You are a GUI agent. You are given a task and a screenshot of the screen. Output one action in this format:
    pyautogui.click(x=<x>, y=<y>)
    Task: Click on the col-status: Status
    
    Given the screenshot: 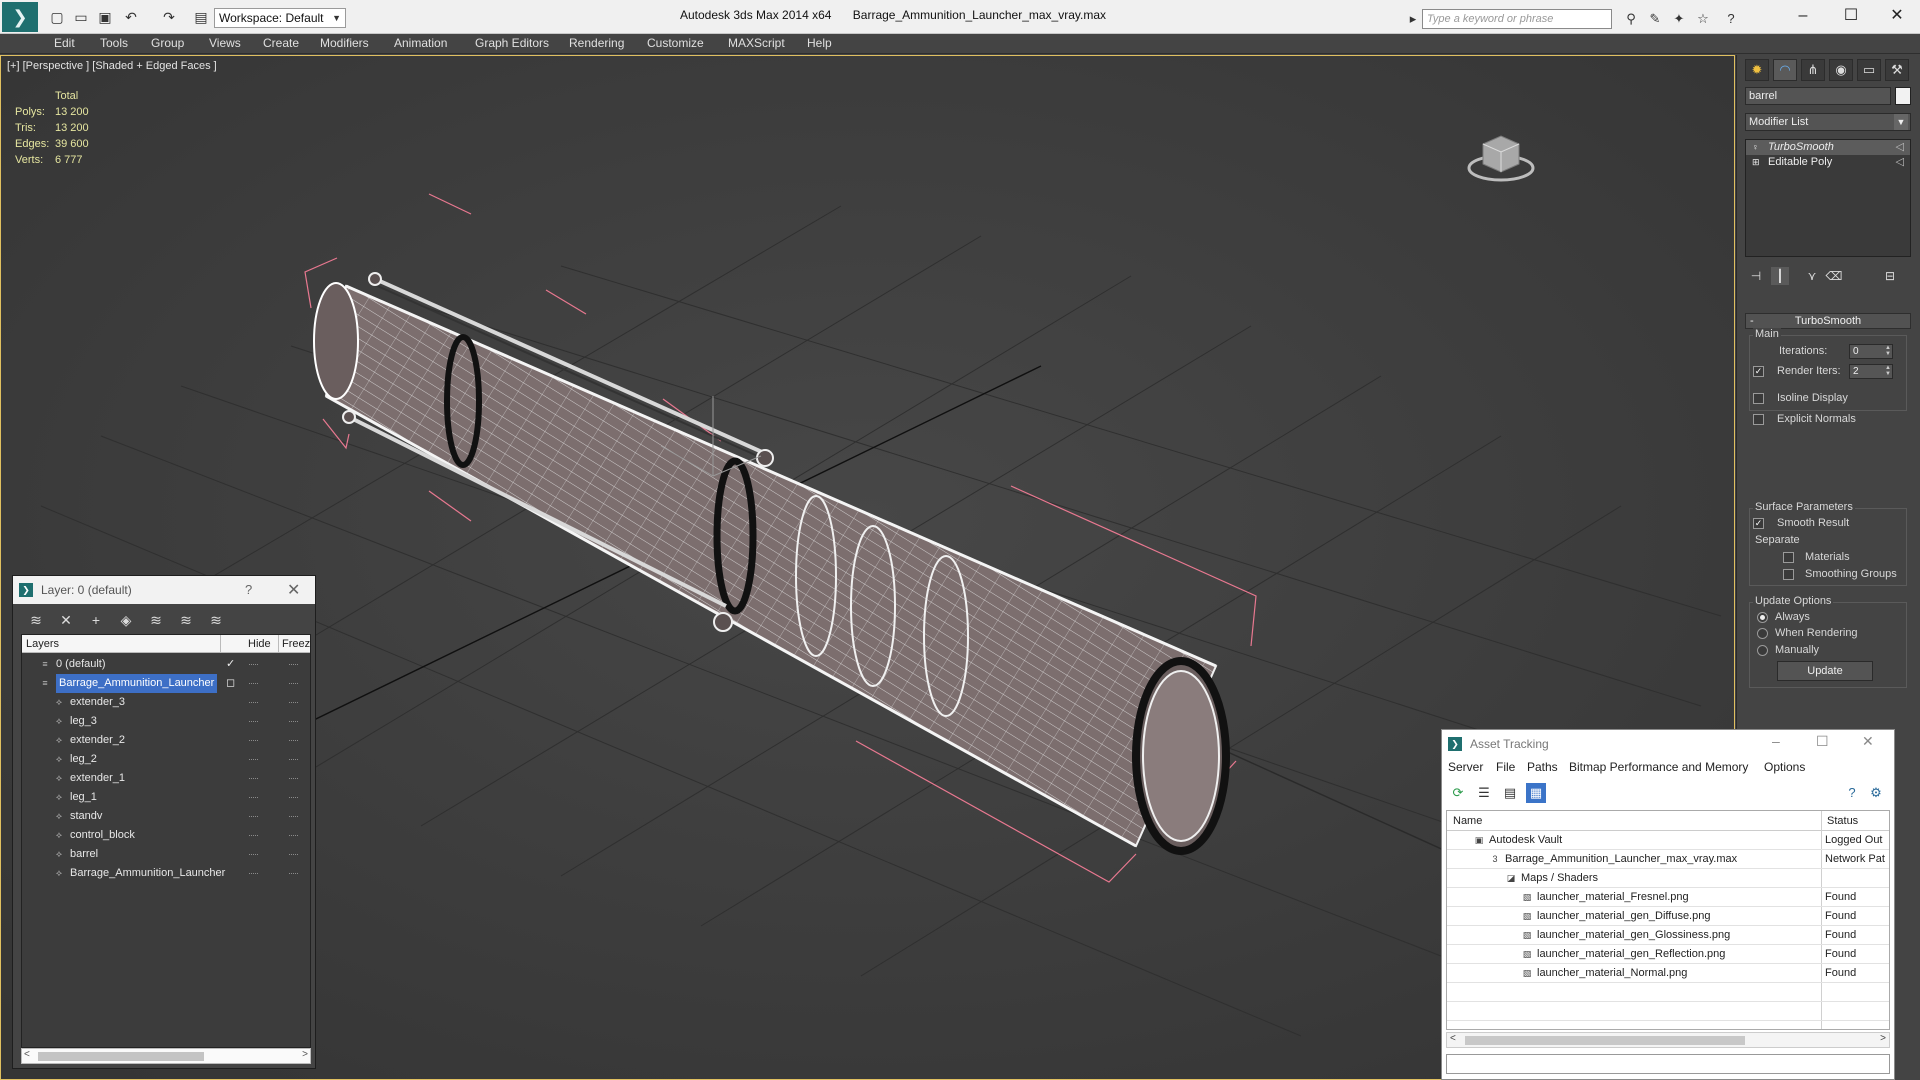 What is the action you would take?
    pyautogui.click(x=1842, y=821)
    